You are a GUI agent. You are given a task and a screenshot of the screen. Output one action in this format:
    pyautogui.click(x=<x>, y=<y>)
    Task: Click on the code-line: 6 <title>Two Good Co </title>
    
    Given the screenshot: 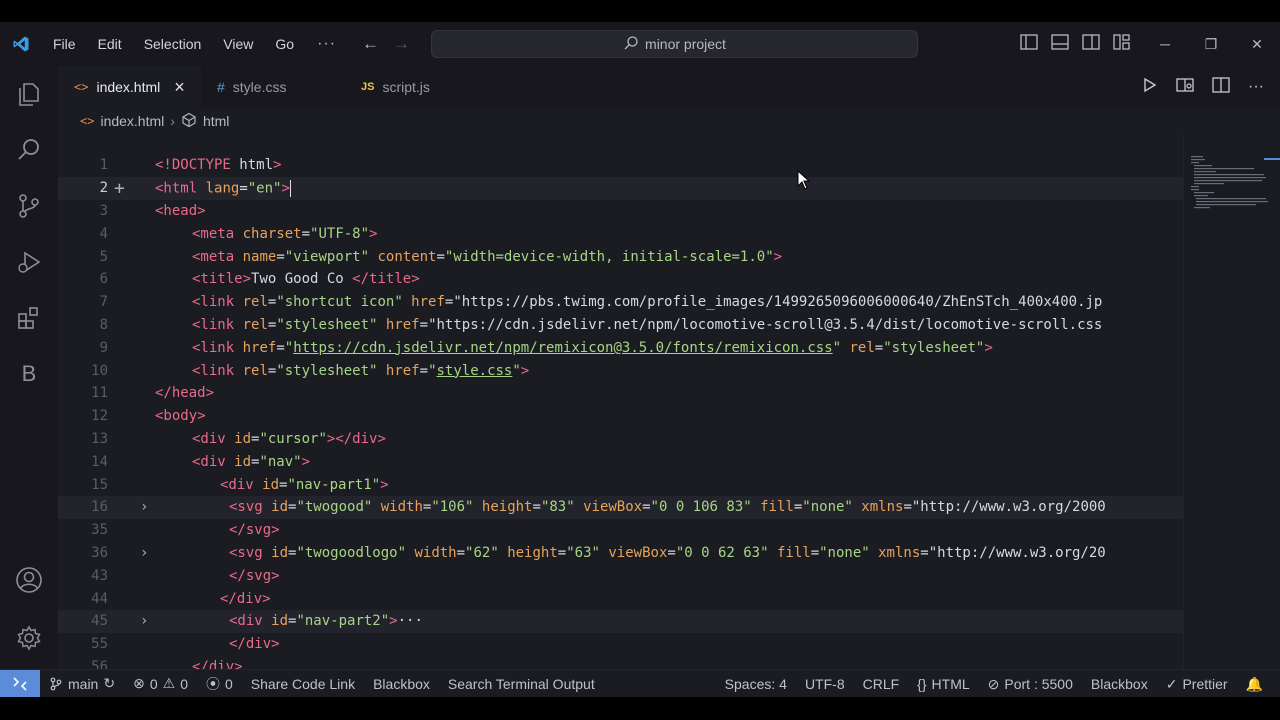 What is the action you would take?
    pyautogui.click(x=620, y=279)
    